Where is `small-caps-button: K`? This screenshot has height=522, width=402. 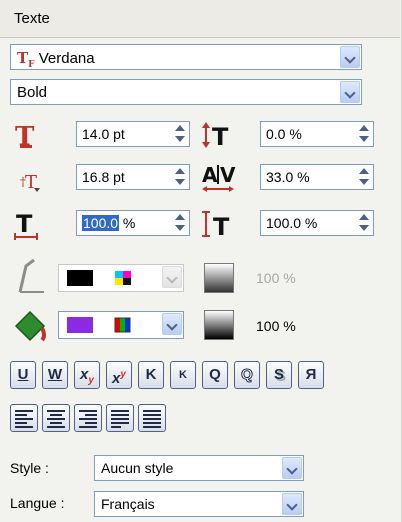 small-caps-button: K is located at coordinates (151, 375).